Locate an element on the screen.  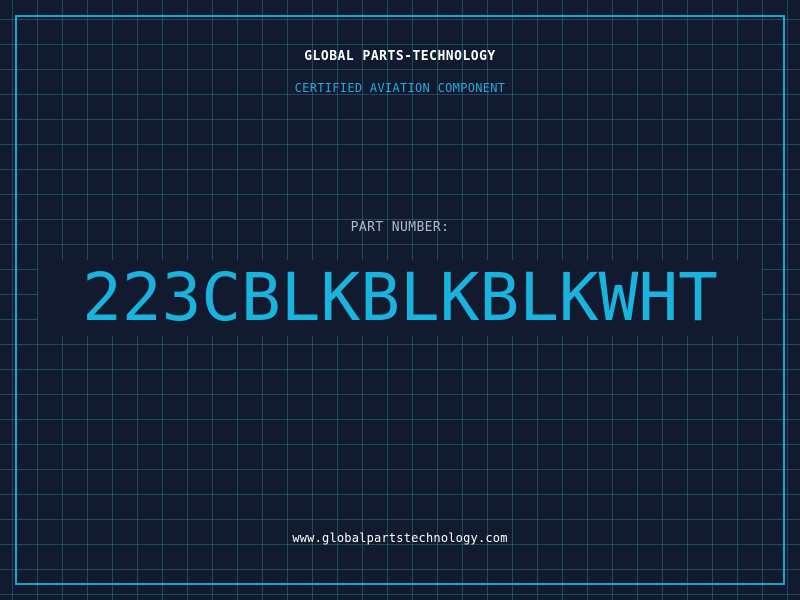
tagline: CERTIFIED AVIATION COMPONENT is located at coordinates (400, 88).